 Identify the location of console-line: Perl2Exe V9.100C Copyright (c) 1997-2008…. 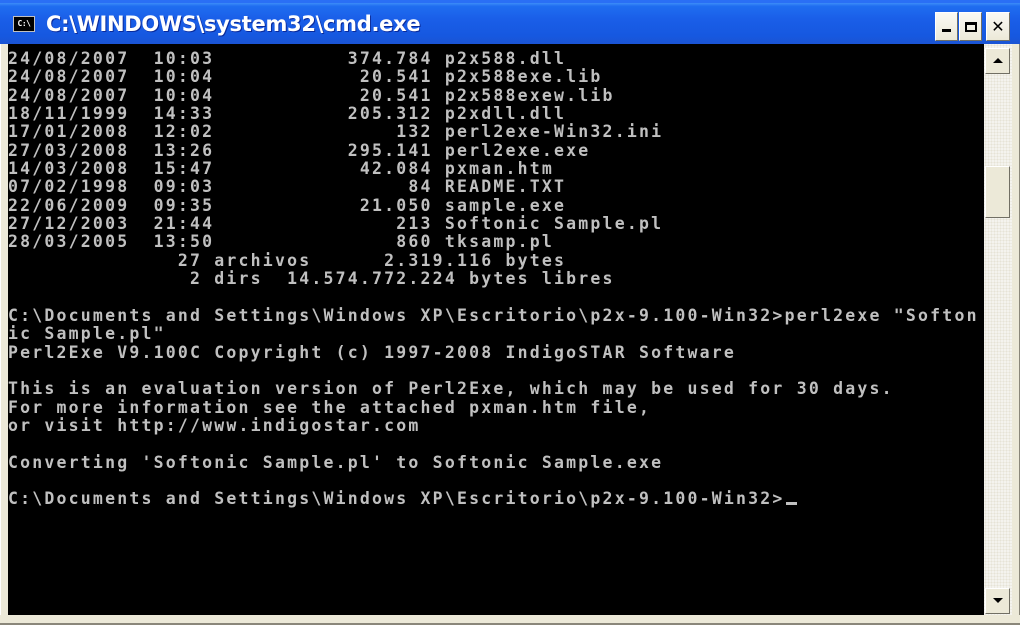
(372, 352).